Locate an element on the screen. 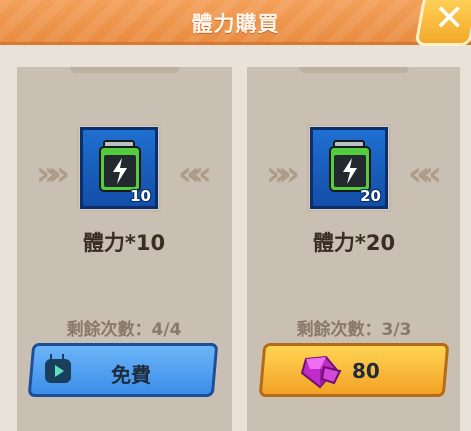  video-ad-icon is located at coordinates (58, 371).